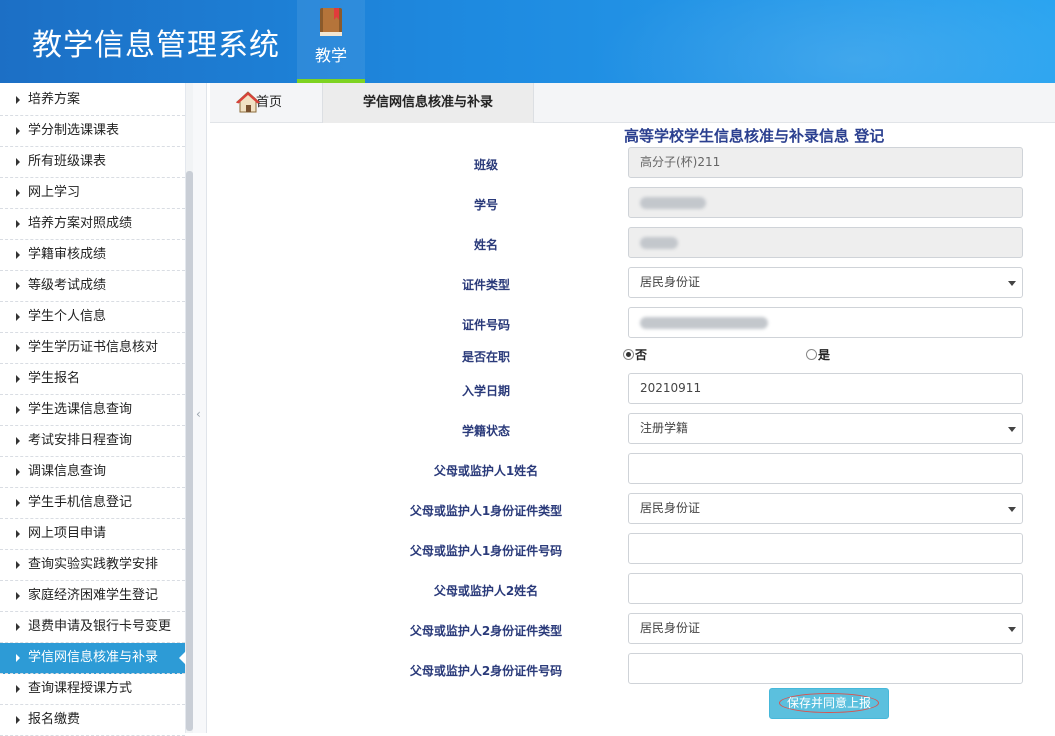 The height and width of the screenshot is (736, 1055). I want to click on employed-yes-option: 是, so click(818, 354).